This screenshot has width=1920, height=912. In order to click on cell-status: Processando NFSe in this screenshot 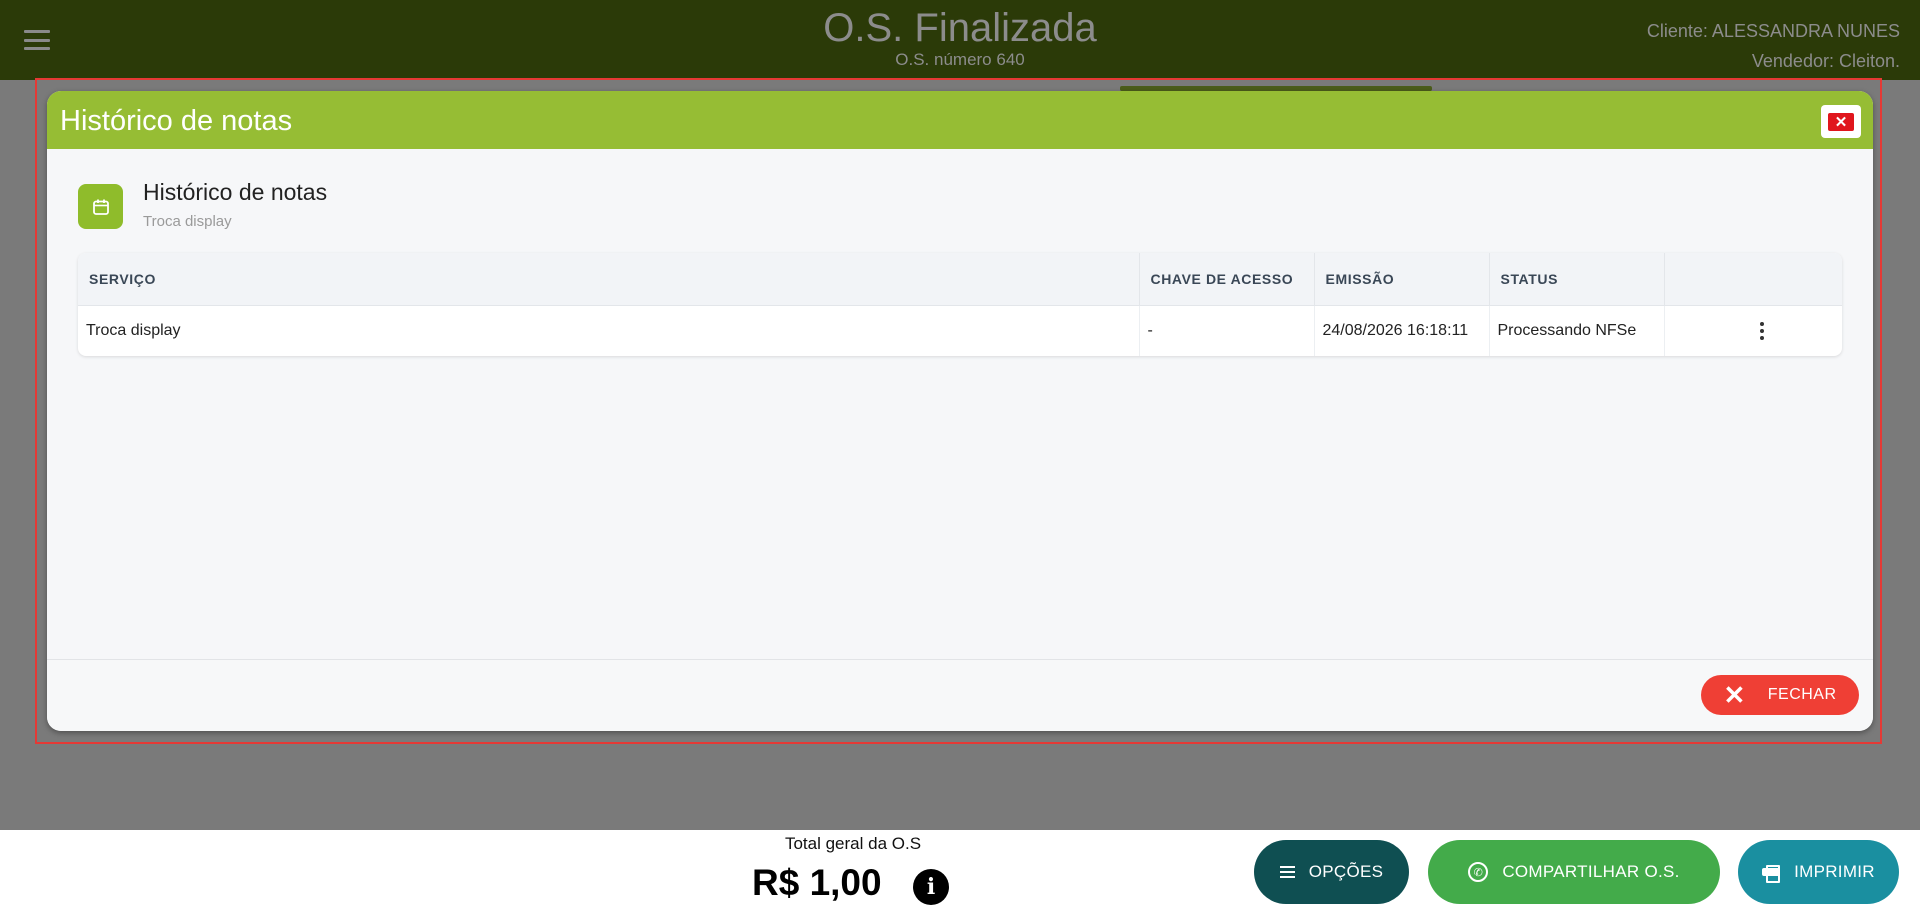, I will do `click(1577, 330)`.